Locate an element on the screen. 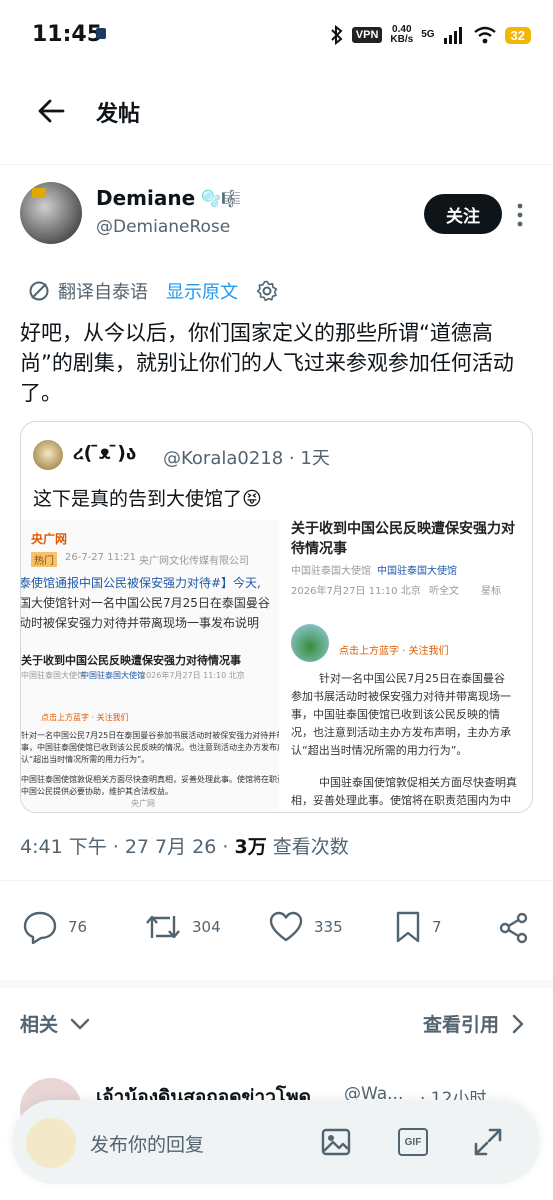 This screenshot has width=553, height=1200. img-star: 星标 is located at coordinates (491, 591).